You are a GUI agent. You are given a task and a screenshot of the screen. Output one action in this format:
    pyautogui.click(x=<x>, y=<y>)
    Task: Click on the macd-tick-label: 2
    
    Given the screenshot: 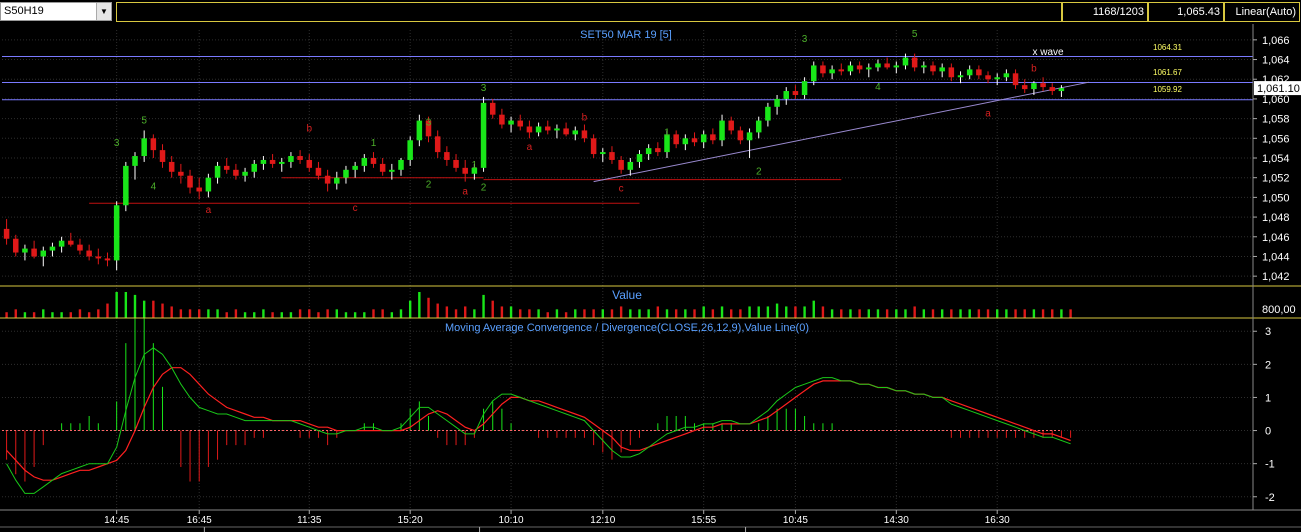 What is the action you would take?
    pyautogui.click(x=1268, y=365)
    